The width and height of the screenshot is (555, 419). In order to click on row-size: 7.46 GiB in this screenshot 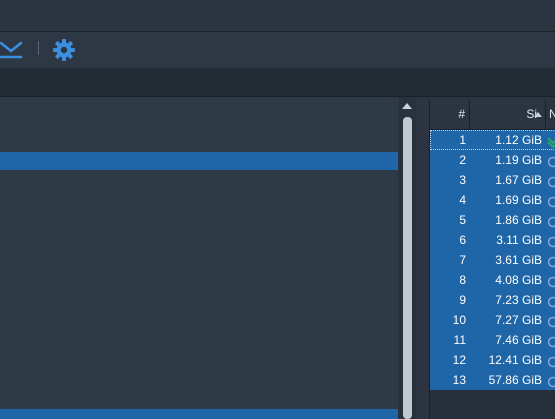, I will do `click(518, 340)`.